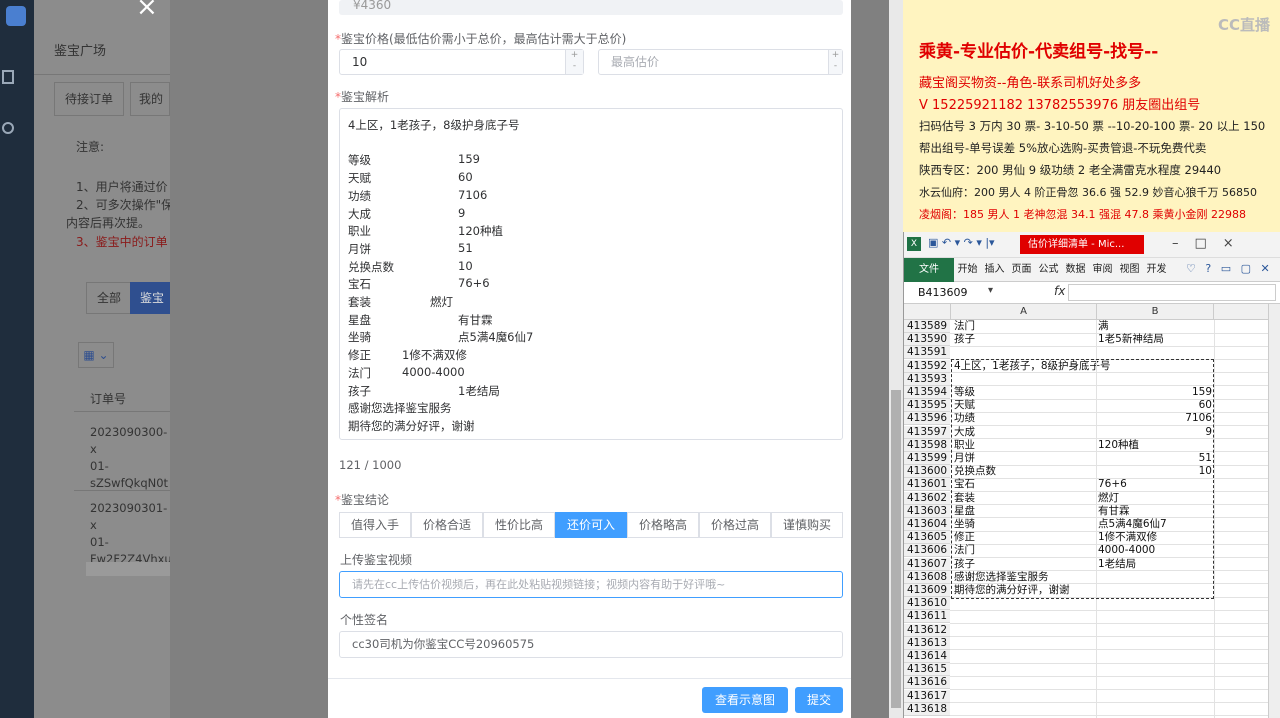 The width and height of the screenshot is (1280, 718). What do you see at coordinates (994, 270) in the screenshot?
I see `ribbon-tab: 插入` at bounding box center [994, 270].